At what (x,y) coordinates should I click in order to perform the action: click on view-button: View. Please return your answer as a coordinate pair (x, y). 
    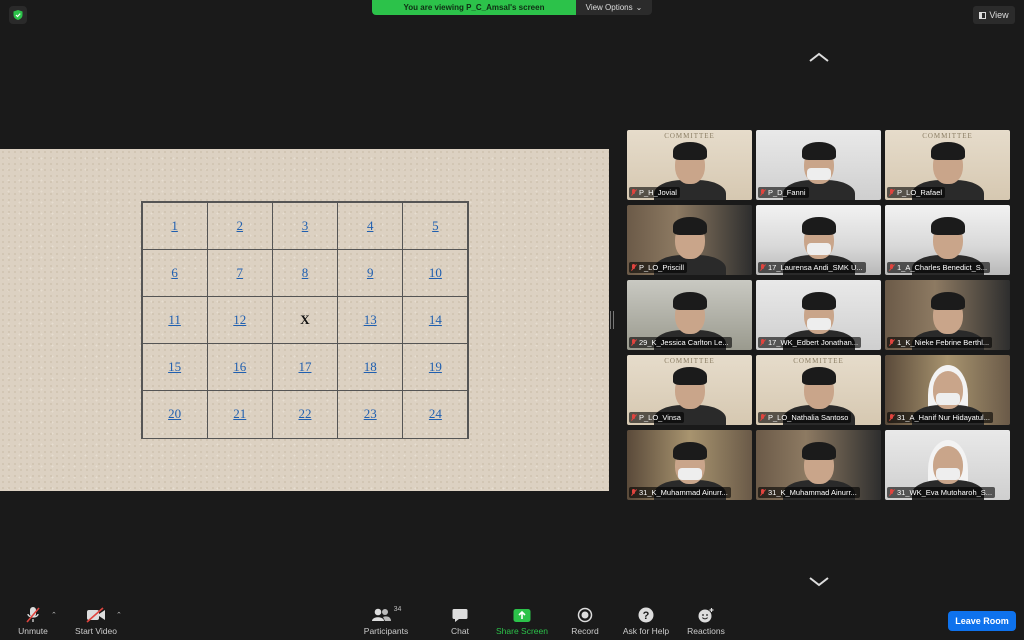
    Looking at the image, I should click on (994, 15).